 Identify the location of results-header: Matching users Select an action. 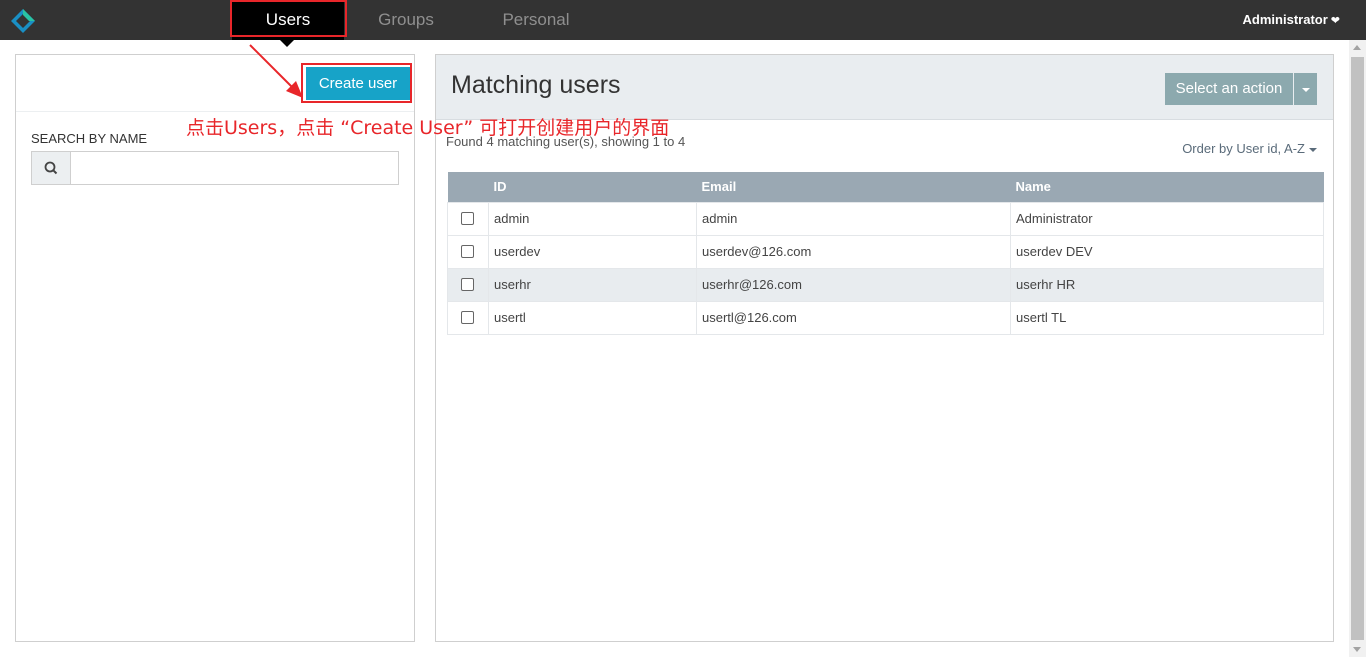
(884, 87).